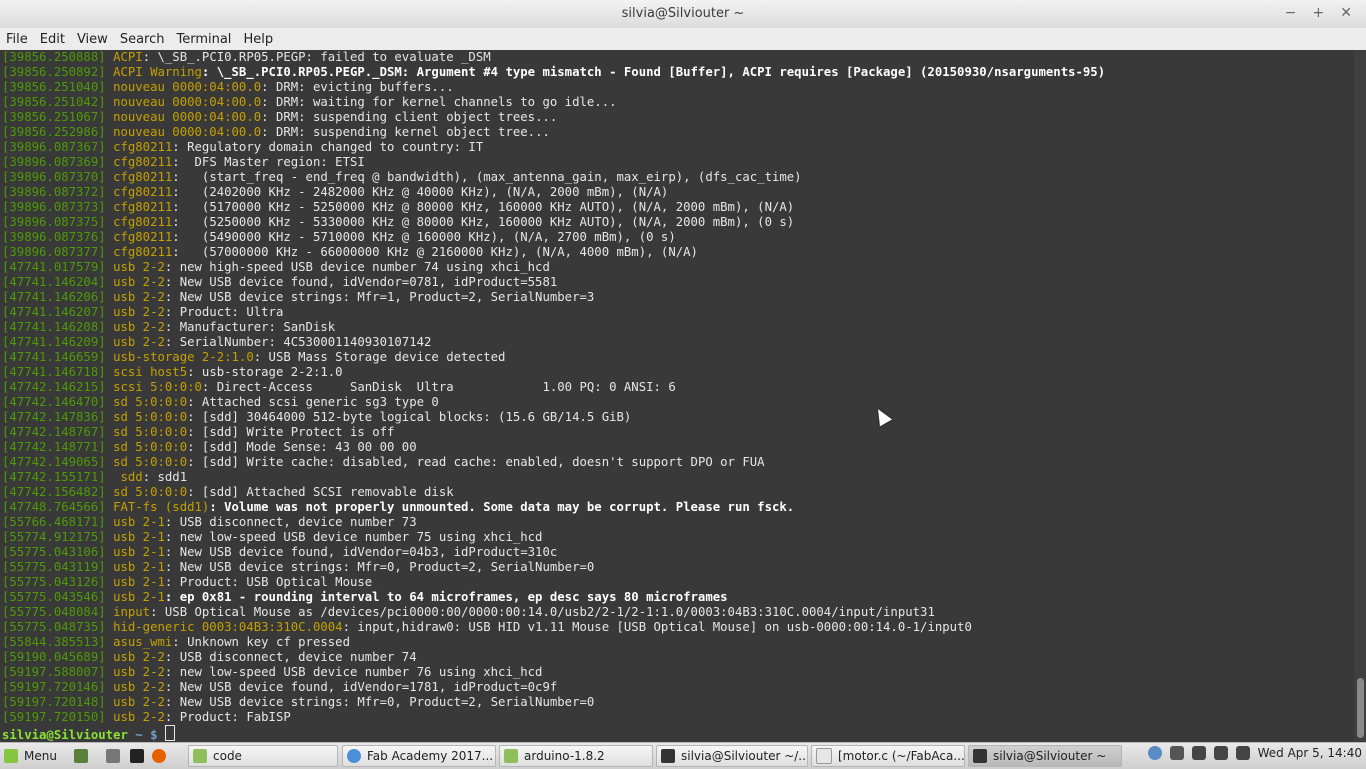  What do you see at coordinates (1198, 753) in the screenshot?
I see `bluetooth-icon` at bounding box center [1198, 753].